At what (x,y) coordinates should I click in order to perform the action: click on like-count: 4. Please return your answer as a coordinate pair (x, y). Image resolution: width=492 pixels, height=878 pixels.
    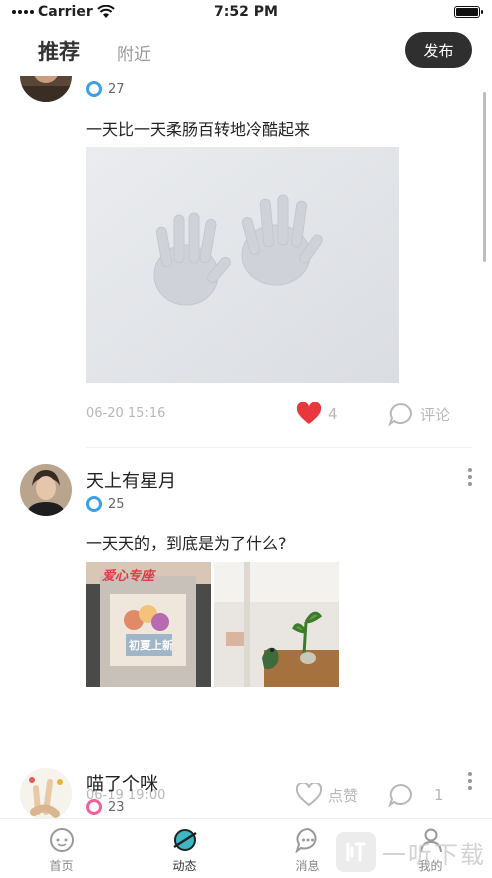
    Looking at the image, I should click on (333, 414).